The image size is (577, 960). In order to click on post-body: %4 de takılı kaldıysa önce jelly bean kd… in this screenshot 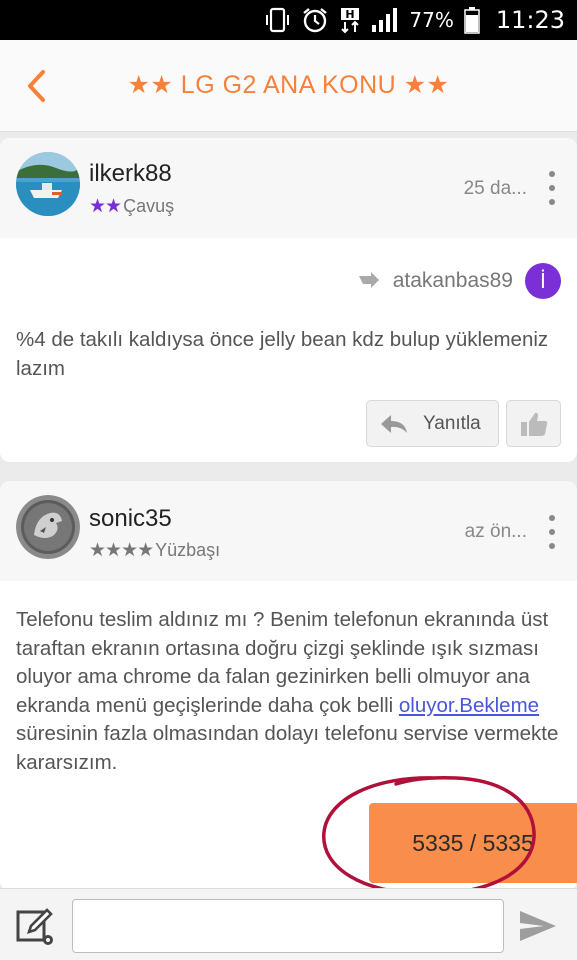, I will do `click(282, 354)`.